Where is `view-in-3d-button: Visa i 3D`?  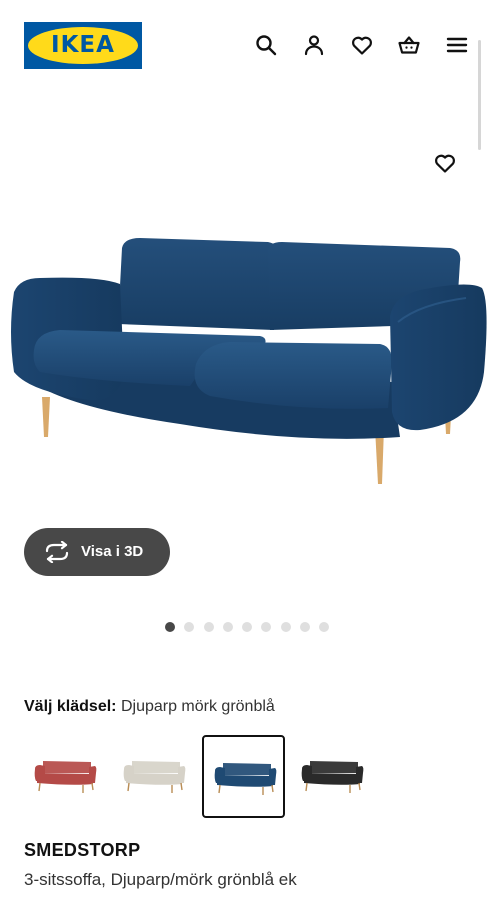
view-in-3d-button: Visa i 3D is located at coordinates (97, 552).